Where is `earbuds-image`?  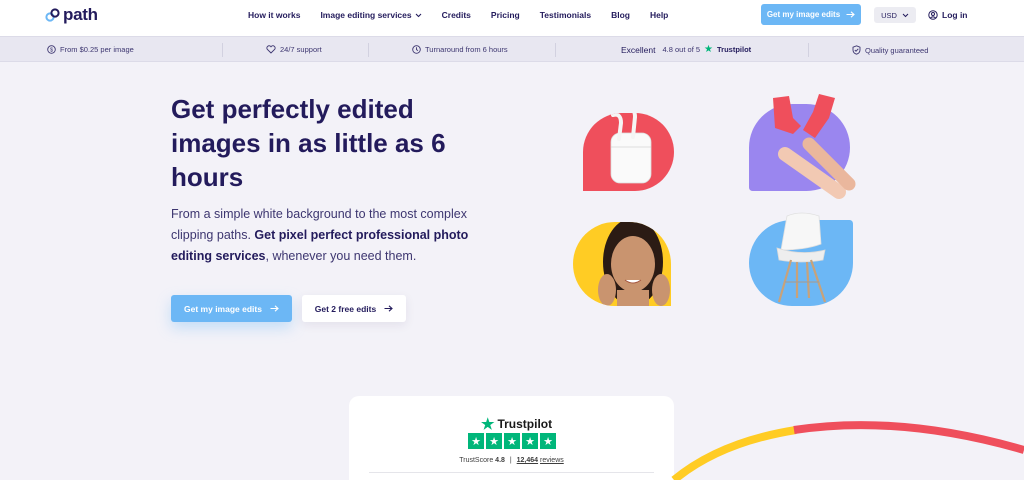 earbuds-image is located at coordinates (628, 152).